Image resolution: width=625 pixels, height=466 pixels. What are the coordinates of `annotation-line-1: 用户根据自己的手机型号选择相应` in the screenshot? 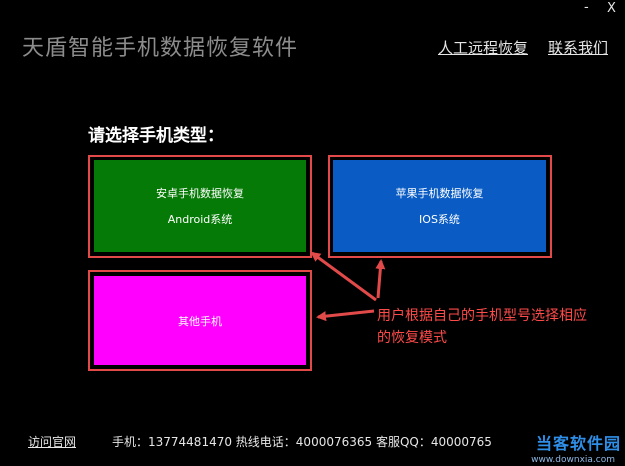 It's located at (482, 316).